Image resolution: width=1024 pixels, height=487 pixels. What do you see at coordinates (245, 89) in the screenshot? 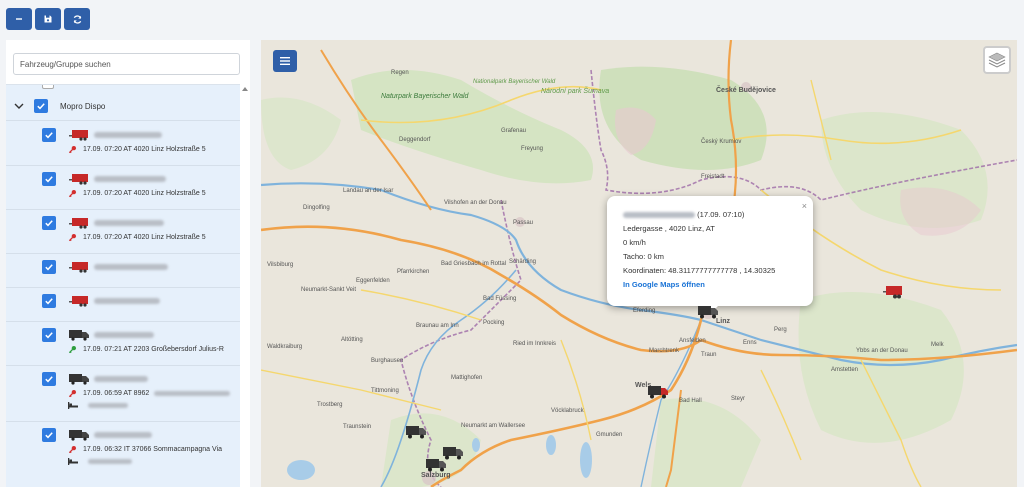
I see `scroll-up-arrow-icon` at bounding box center [245, 89].